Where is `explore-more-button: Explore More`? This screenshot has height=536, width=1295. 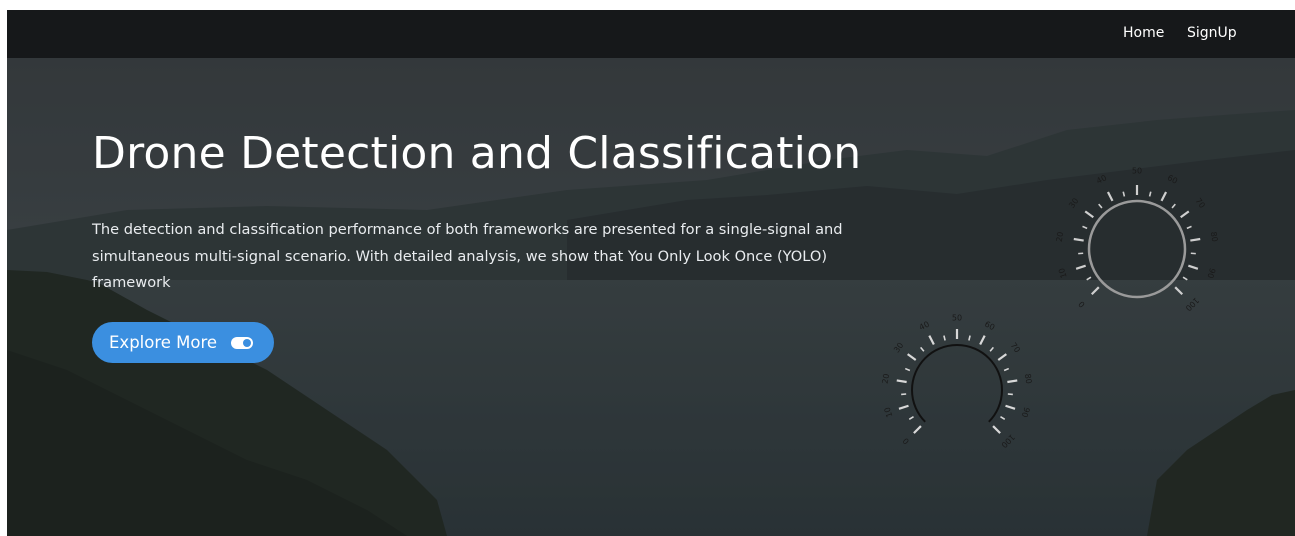 explore-more-button: Explore More is located at coordinates (183, 342).